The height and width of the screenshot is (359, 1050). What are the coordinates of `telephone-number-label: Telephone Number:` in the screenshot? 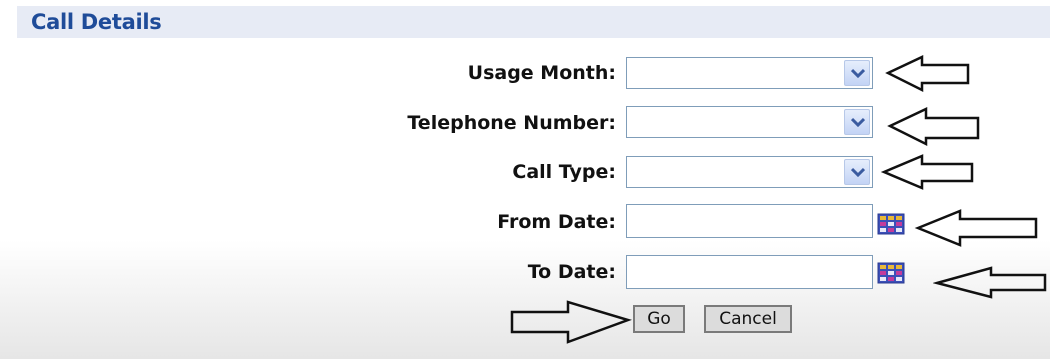 It's located at (511, 123).